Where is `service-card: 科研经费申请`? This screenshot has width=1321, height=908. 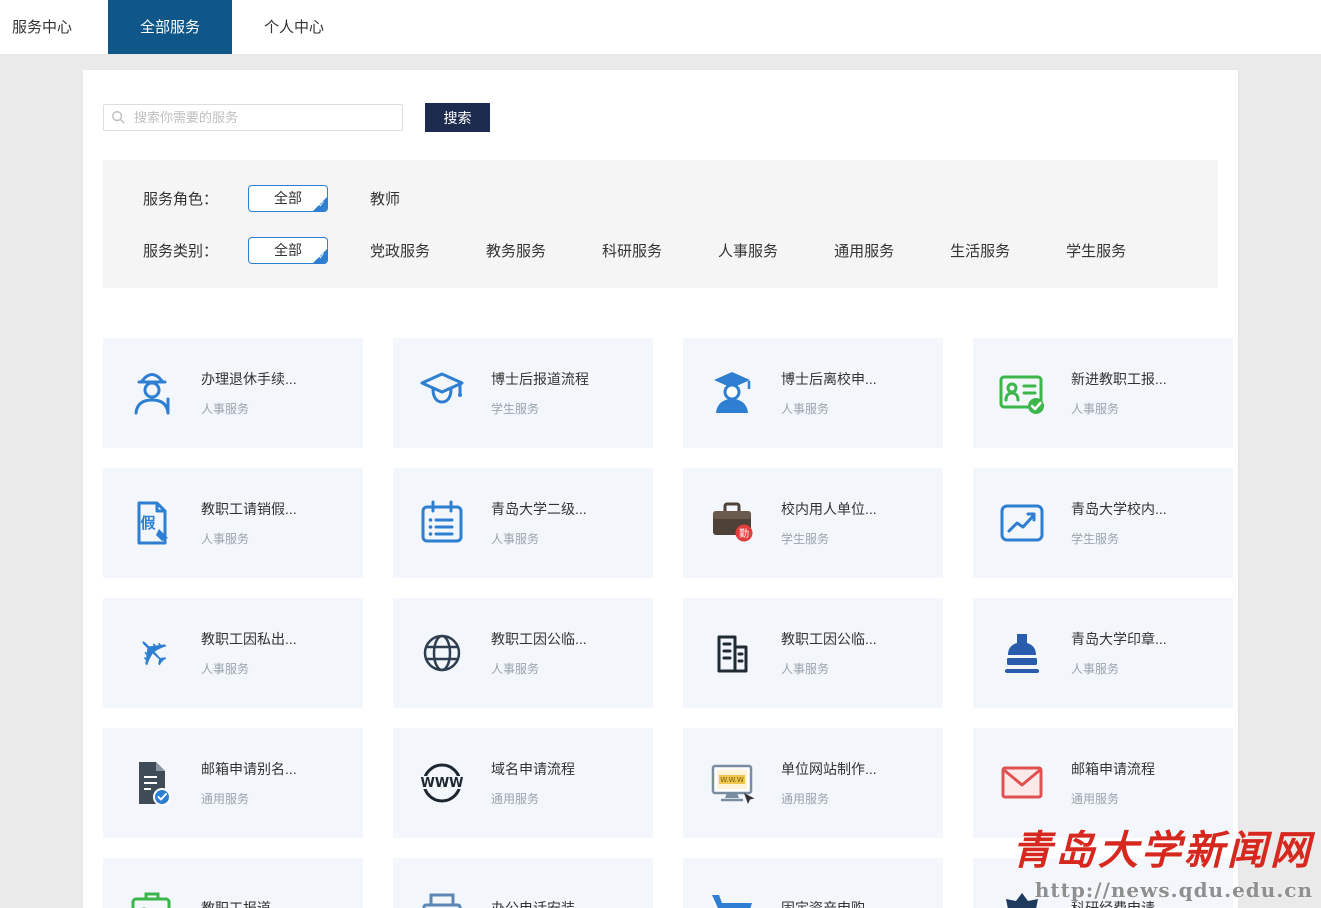
service-card: 科研经费申请 is located at coordinates (1103, 883).